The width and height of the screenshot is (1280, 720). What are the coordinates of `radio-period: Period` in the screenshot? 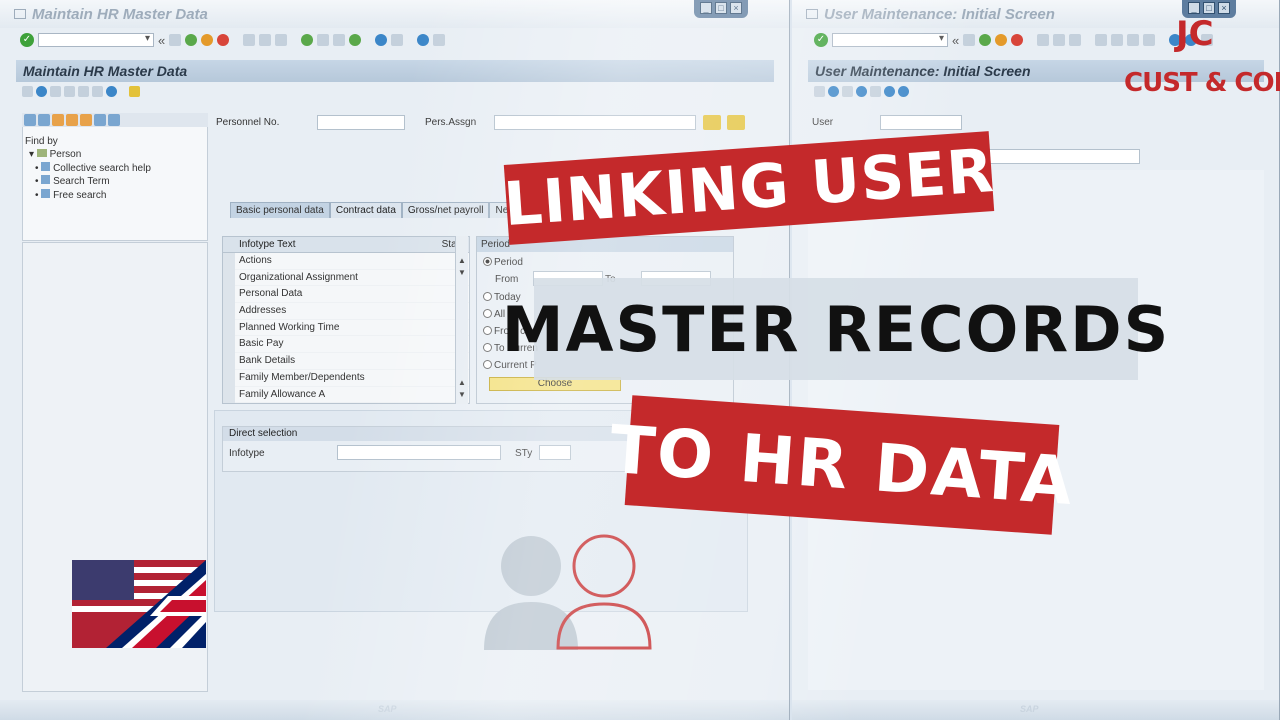 It's located at (503, 262).